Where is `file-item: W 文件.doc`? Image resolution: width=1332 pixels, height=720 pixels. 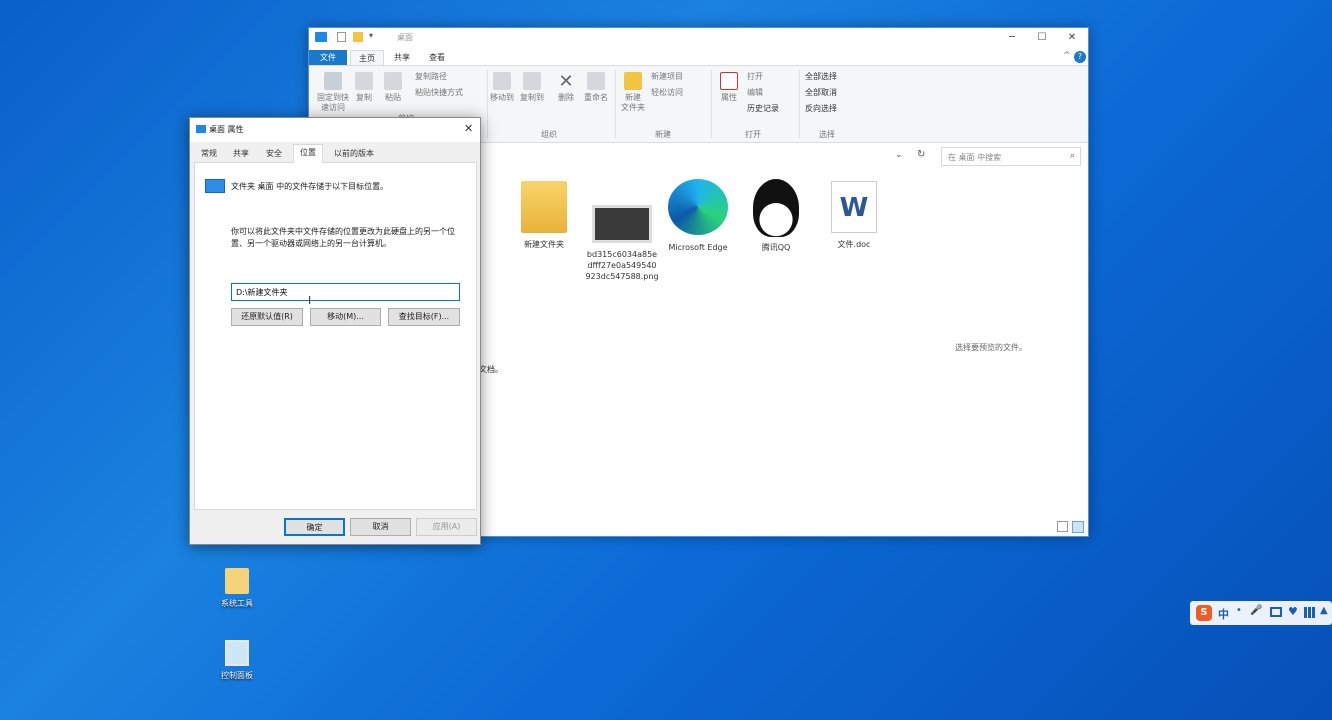
file-item: W 文件.doc is located at coordinates (854, 215).